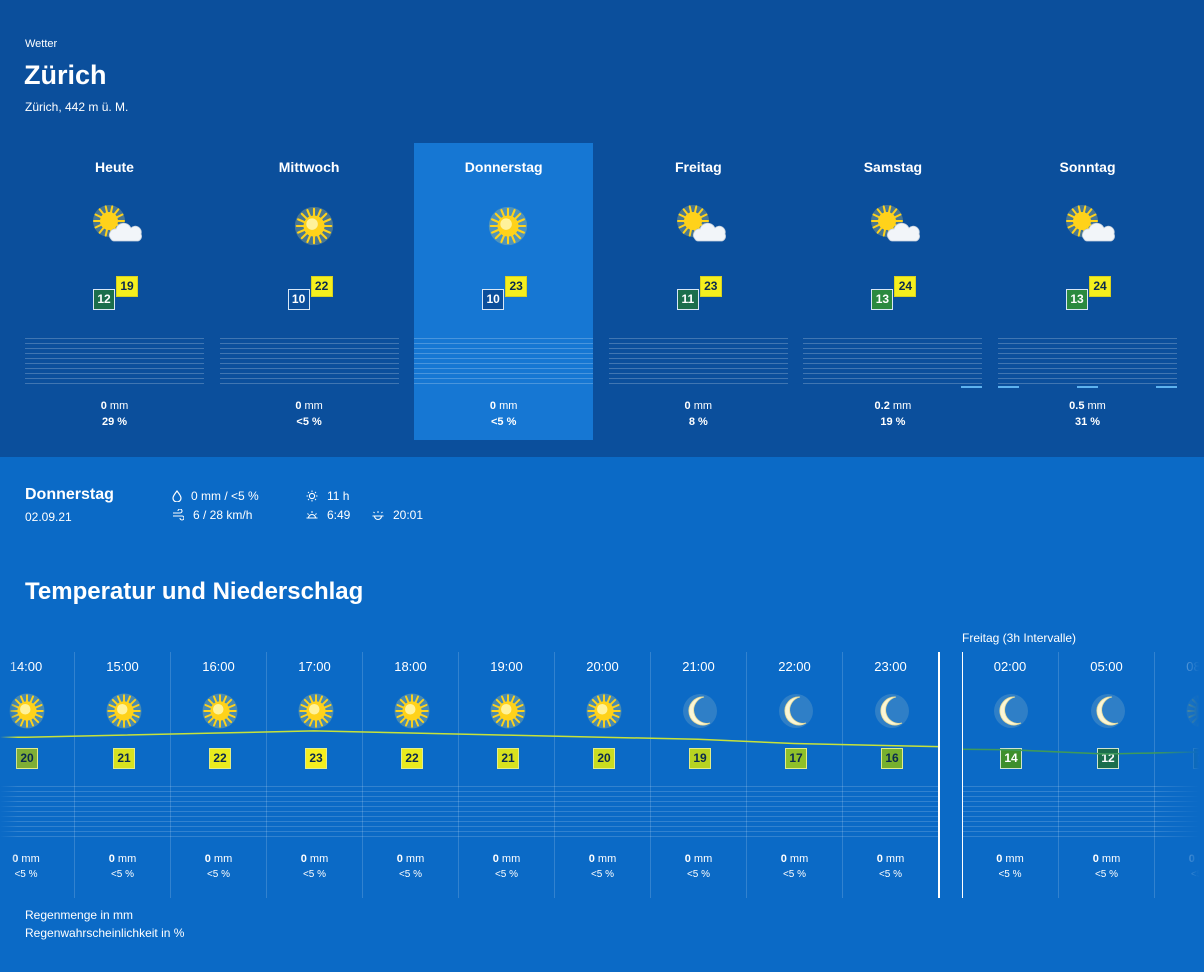 The width and height of the screenshot is (1204, 972). I want to click on detail-wind: 6 / 28 km/h, so click(212, 515).